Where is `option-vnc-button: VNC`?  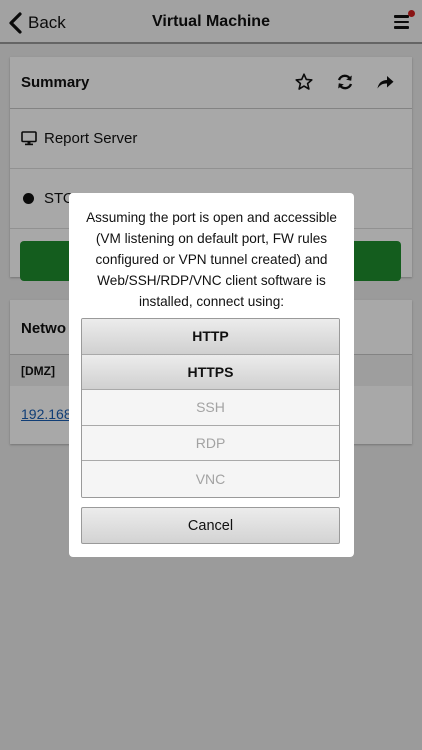
option-vnc-button: VNC is located at coordinates (210, 479).